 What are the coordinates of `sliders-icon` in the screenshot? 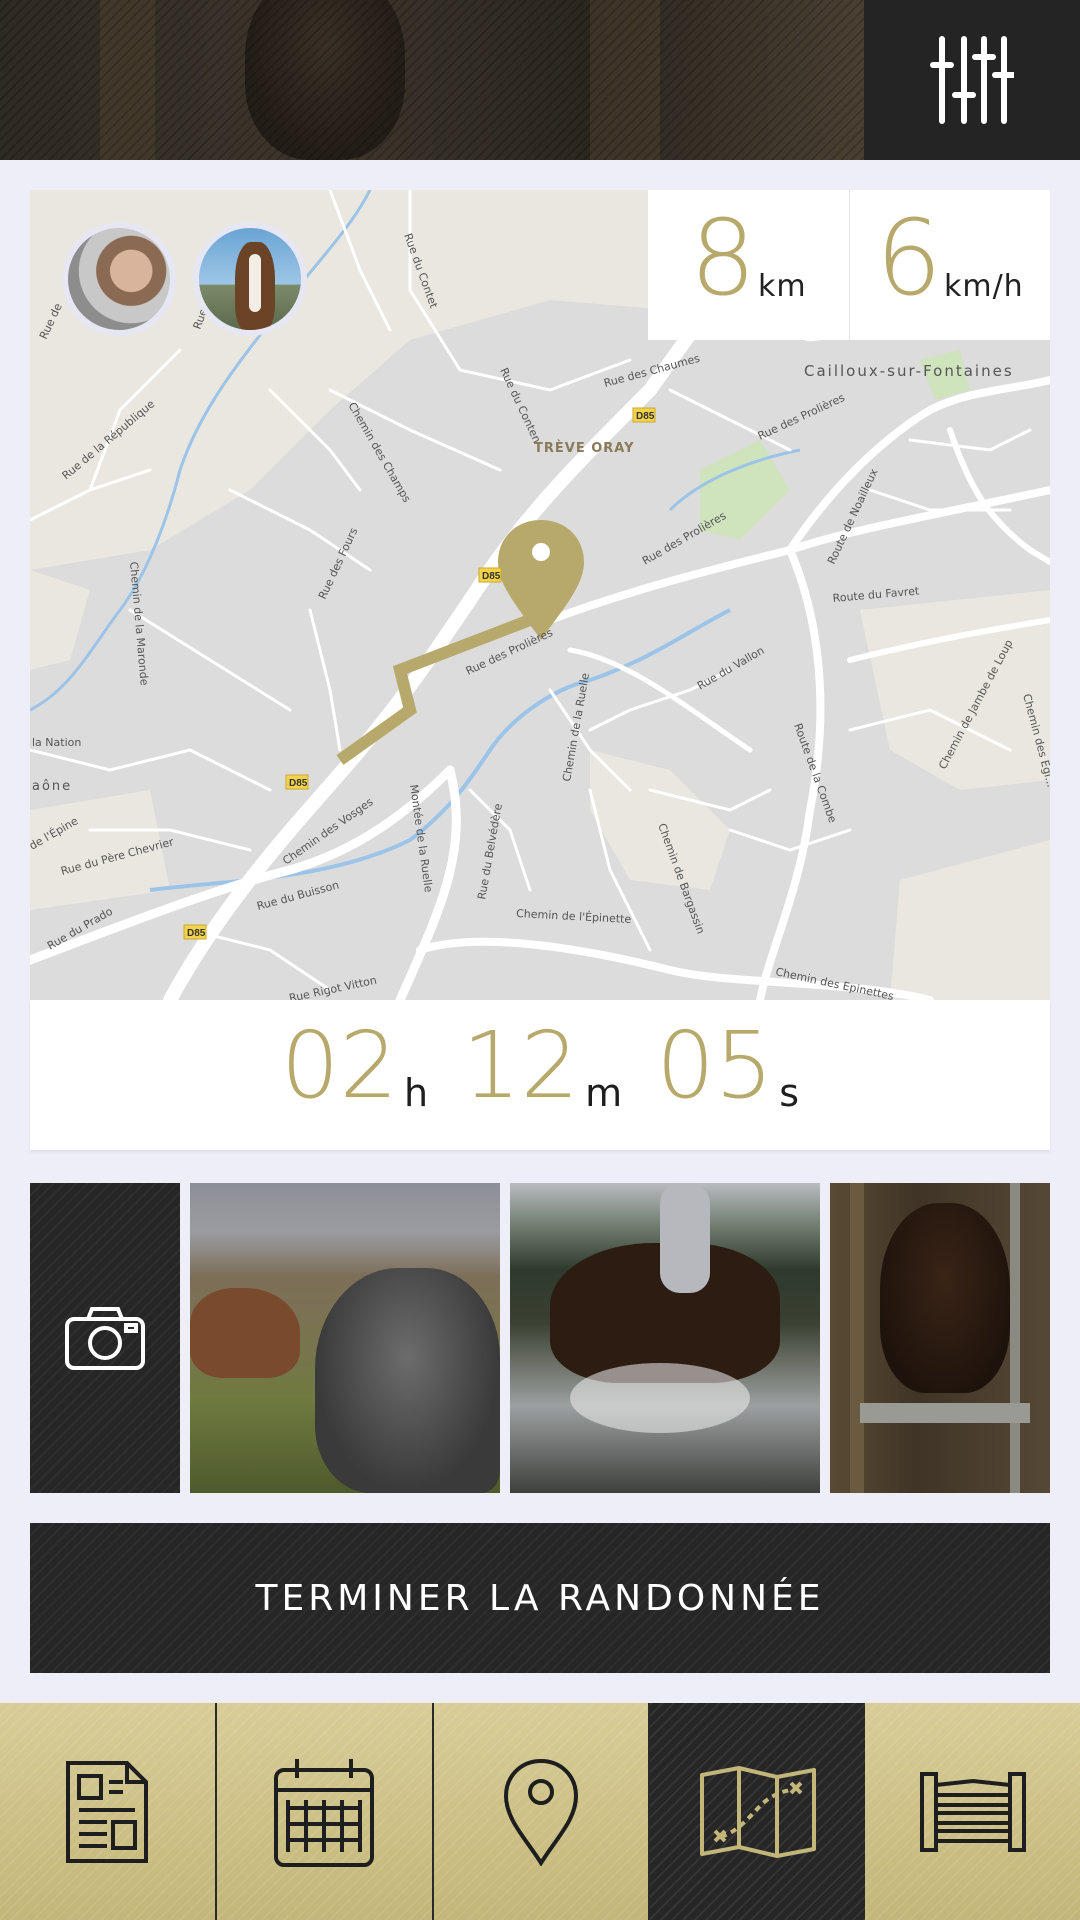 It's located at (972, 80).